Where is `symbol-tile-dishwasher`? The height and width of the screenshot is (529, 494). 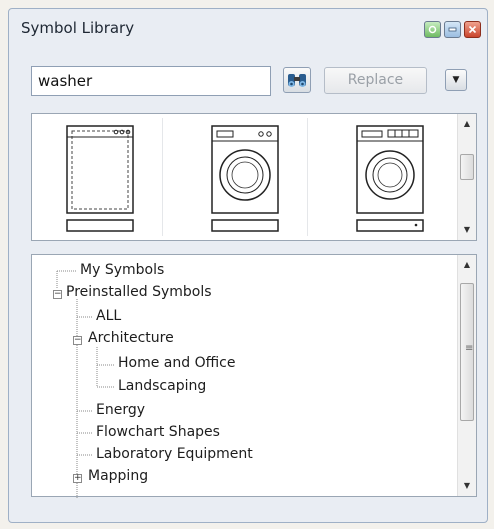
symbol-tile-dishwasher is located at coordinates (99, 177).